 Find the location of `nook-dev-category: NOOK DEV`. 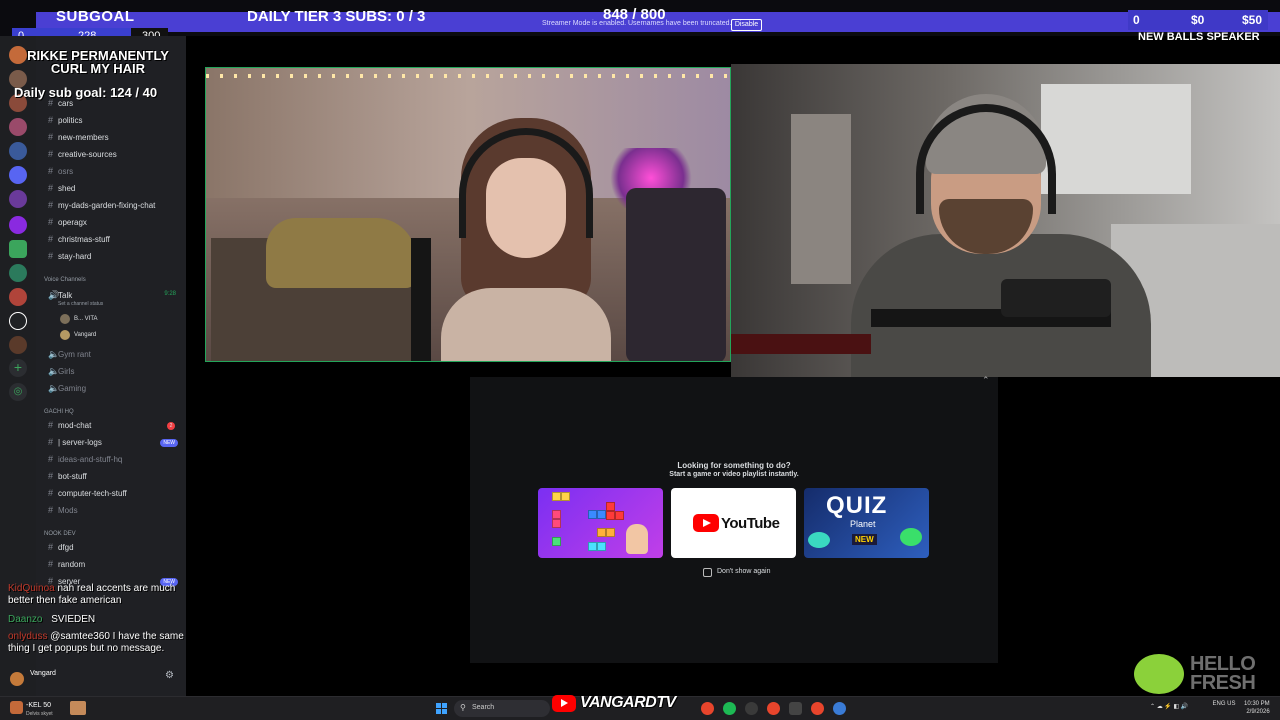

nook-dev-category: NOOK DEV is located at coordinates (60, 534).